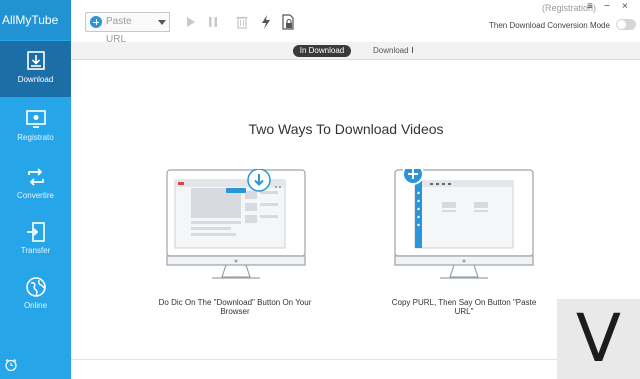 The image size is (640, 379). What do you see at coordinates (35, 20) in the screenshot?
I see `app-title: AllMyTube` at bounding box center [35, 20].